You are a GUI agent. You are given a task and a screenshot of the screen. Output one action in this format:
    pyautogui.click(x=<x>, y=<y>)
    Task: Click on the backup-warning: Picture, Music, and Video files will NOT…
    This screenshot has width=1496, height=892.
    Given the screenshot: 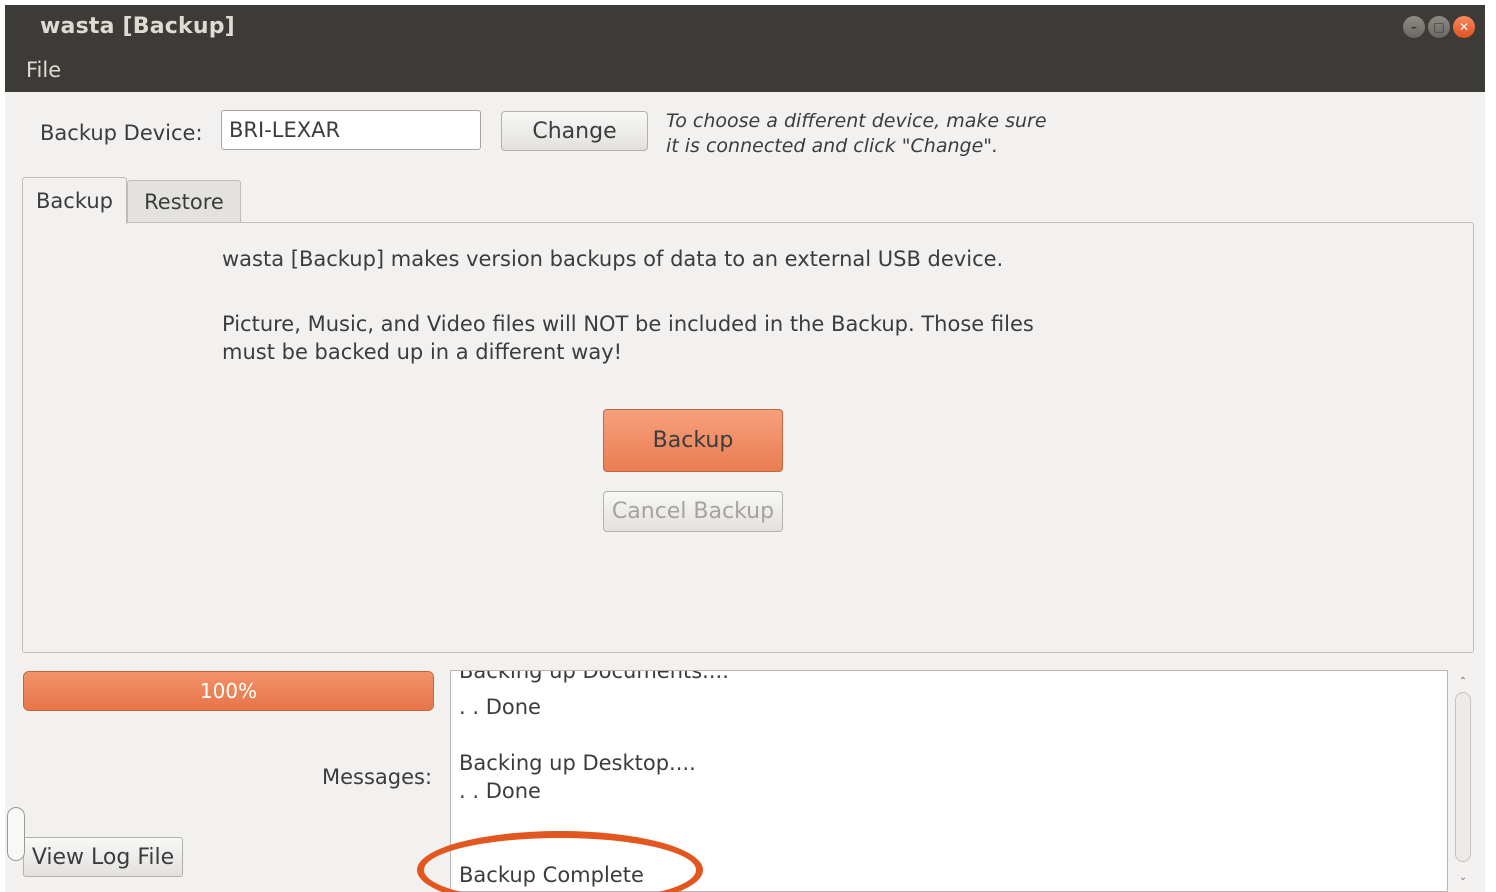 What is the action you would take?
    pyautogui.click(x=628, y=338)
    